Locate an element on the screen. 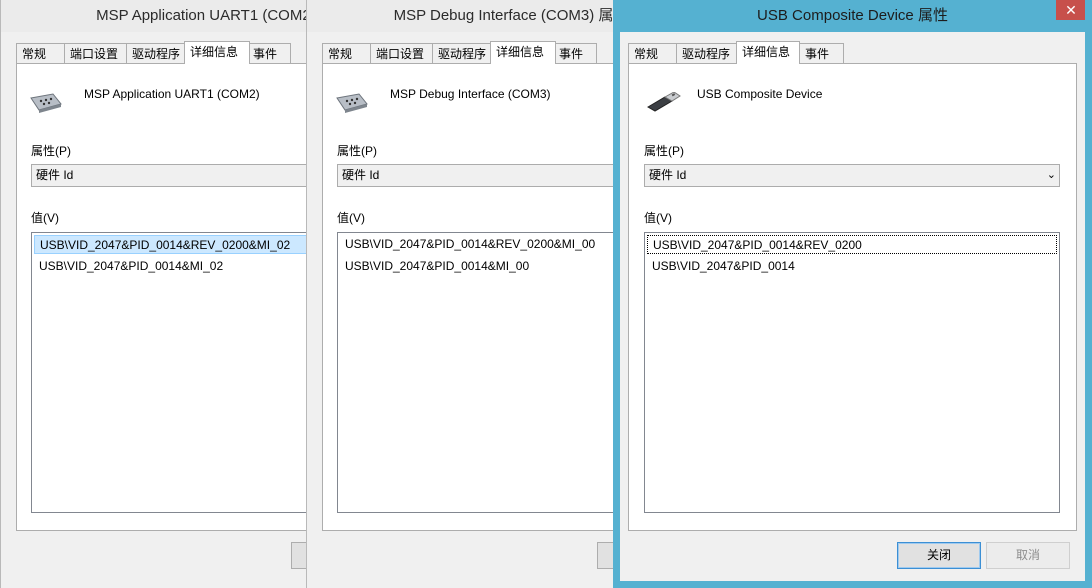 The height and width of the screenshot is (588, 1092). list-item: USB\VID_2047&PID_0014 is located at coordinates (852, 266).